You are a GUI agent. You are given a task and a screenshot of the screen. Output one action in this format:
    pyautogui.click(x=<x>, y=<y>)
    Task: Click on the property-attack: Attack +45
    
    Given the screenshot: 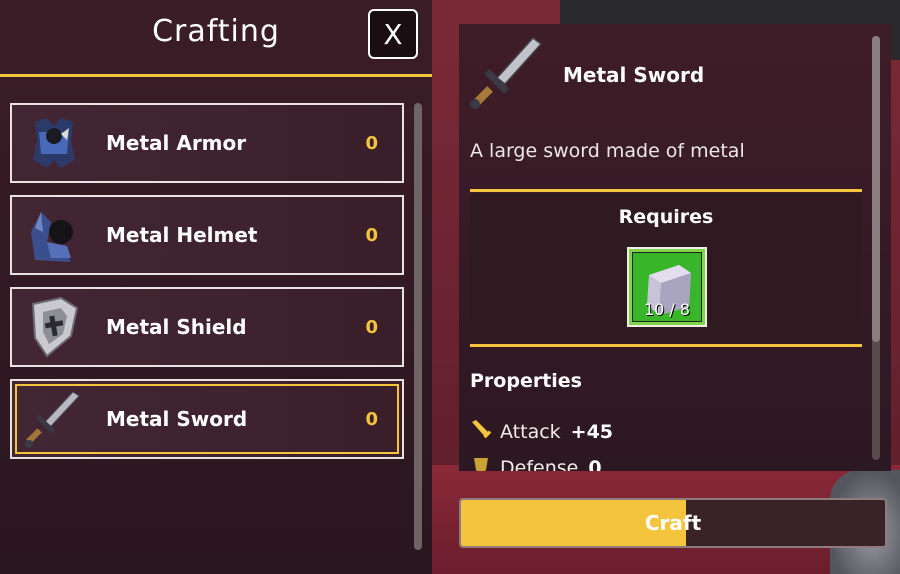 What is the action you would take?
    pyautogui.click(x=541, y=431)
    